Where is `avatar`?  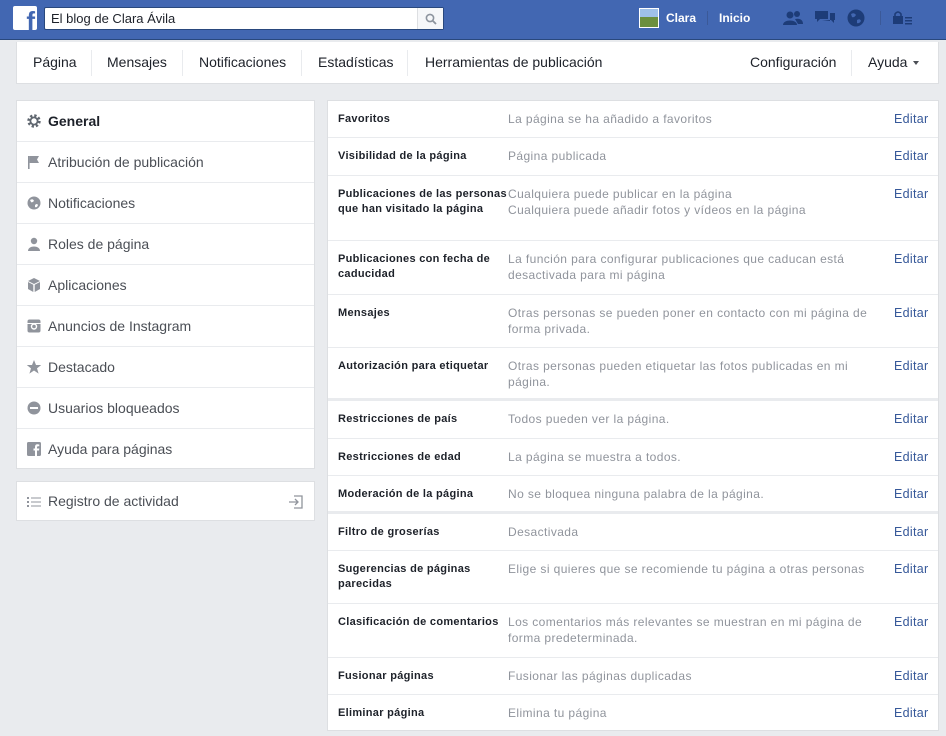 avatar is located at coordinates (649, 18).